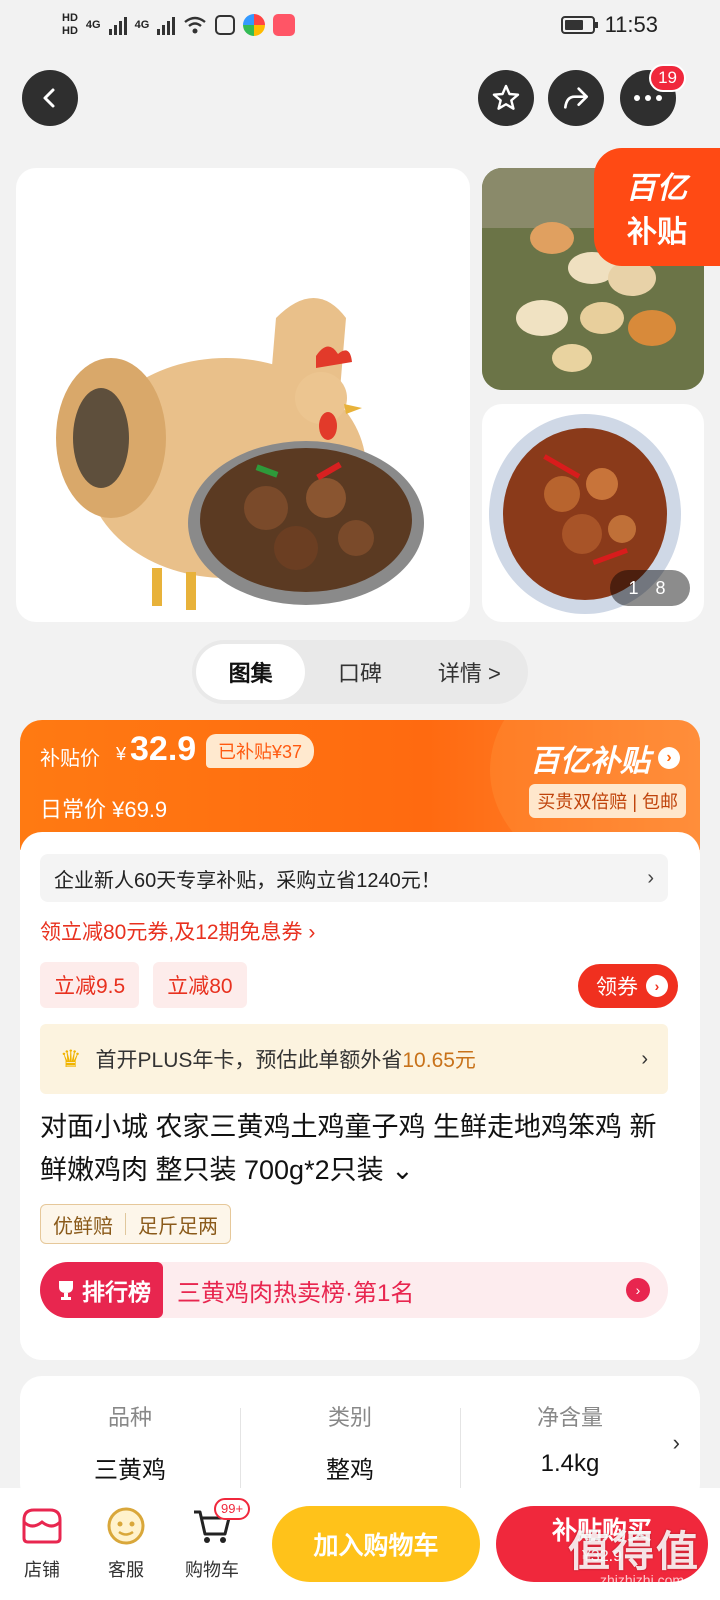 This screenshot has height=1600, width=720. What do you see at coordinates (607, 801) in the screenshot?
I see `guarantee-tag: 买贵双倍赔 | 包邮` at bounding box center [607, 801].